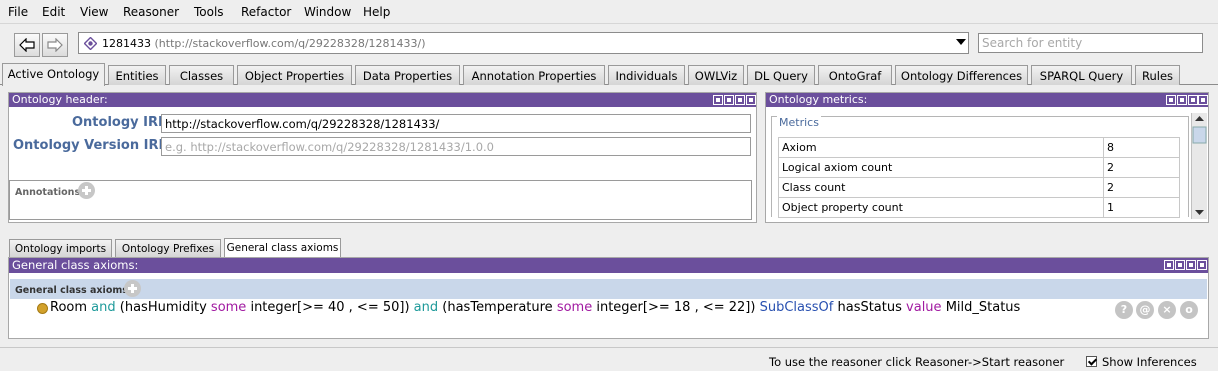  What do you see at coordinates (1141, 207) in the screenshot?
I see `metric-value: 1` at bounding box center [1141, 207].